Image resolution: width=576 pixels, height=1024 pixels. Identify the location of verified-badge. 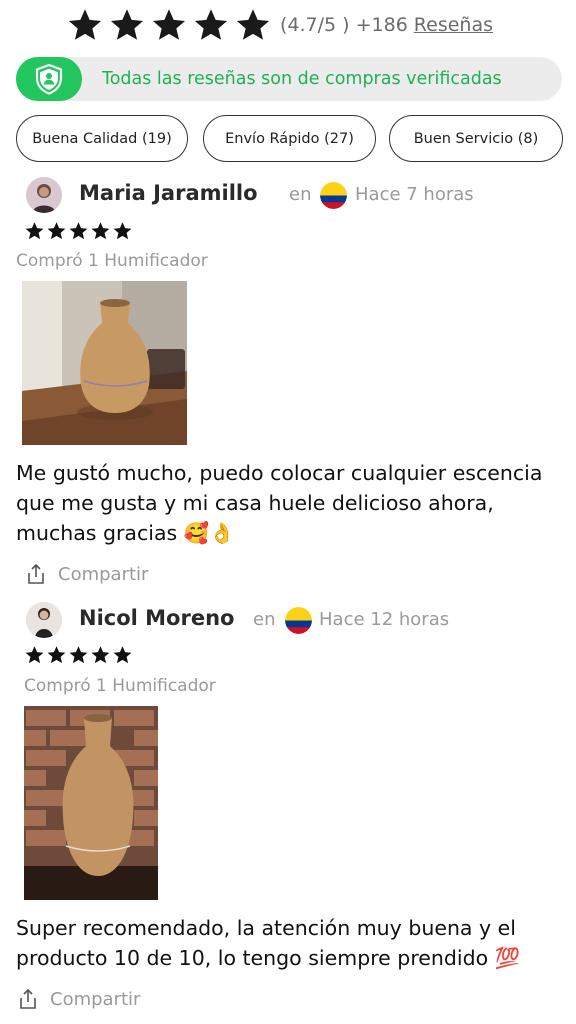
(49, 79).